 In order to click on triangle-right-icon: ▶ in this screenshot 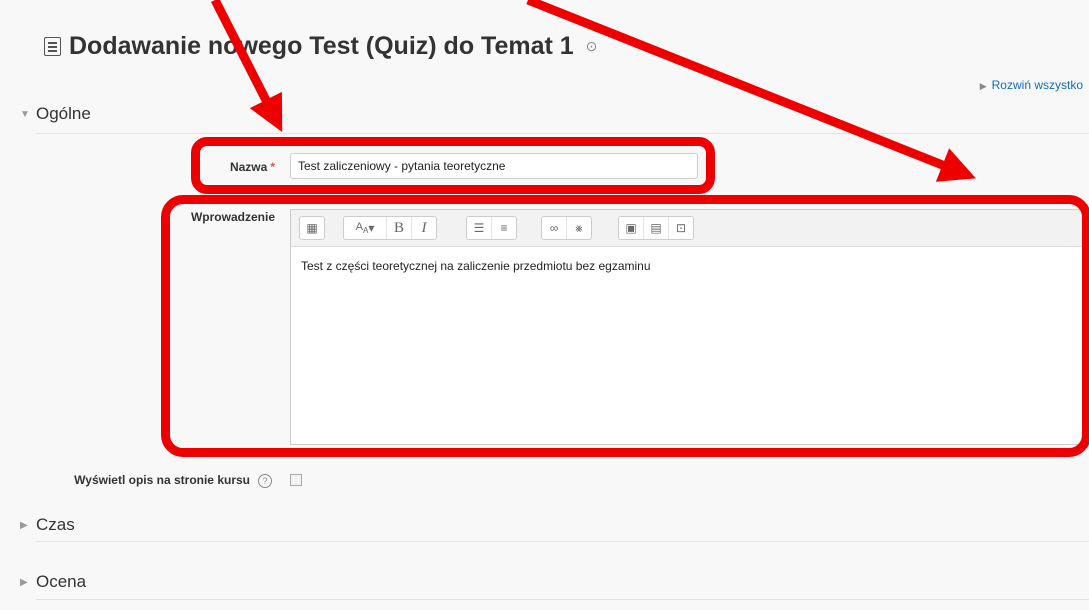, I will do `click(983, 86)`.